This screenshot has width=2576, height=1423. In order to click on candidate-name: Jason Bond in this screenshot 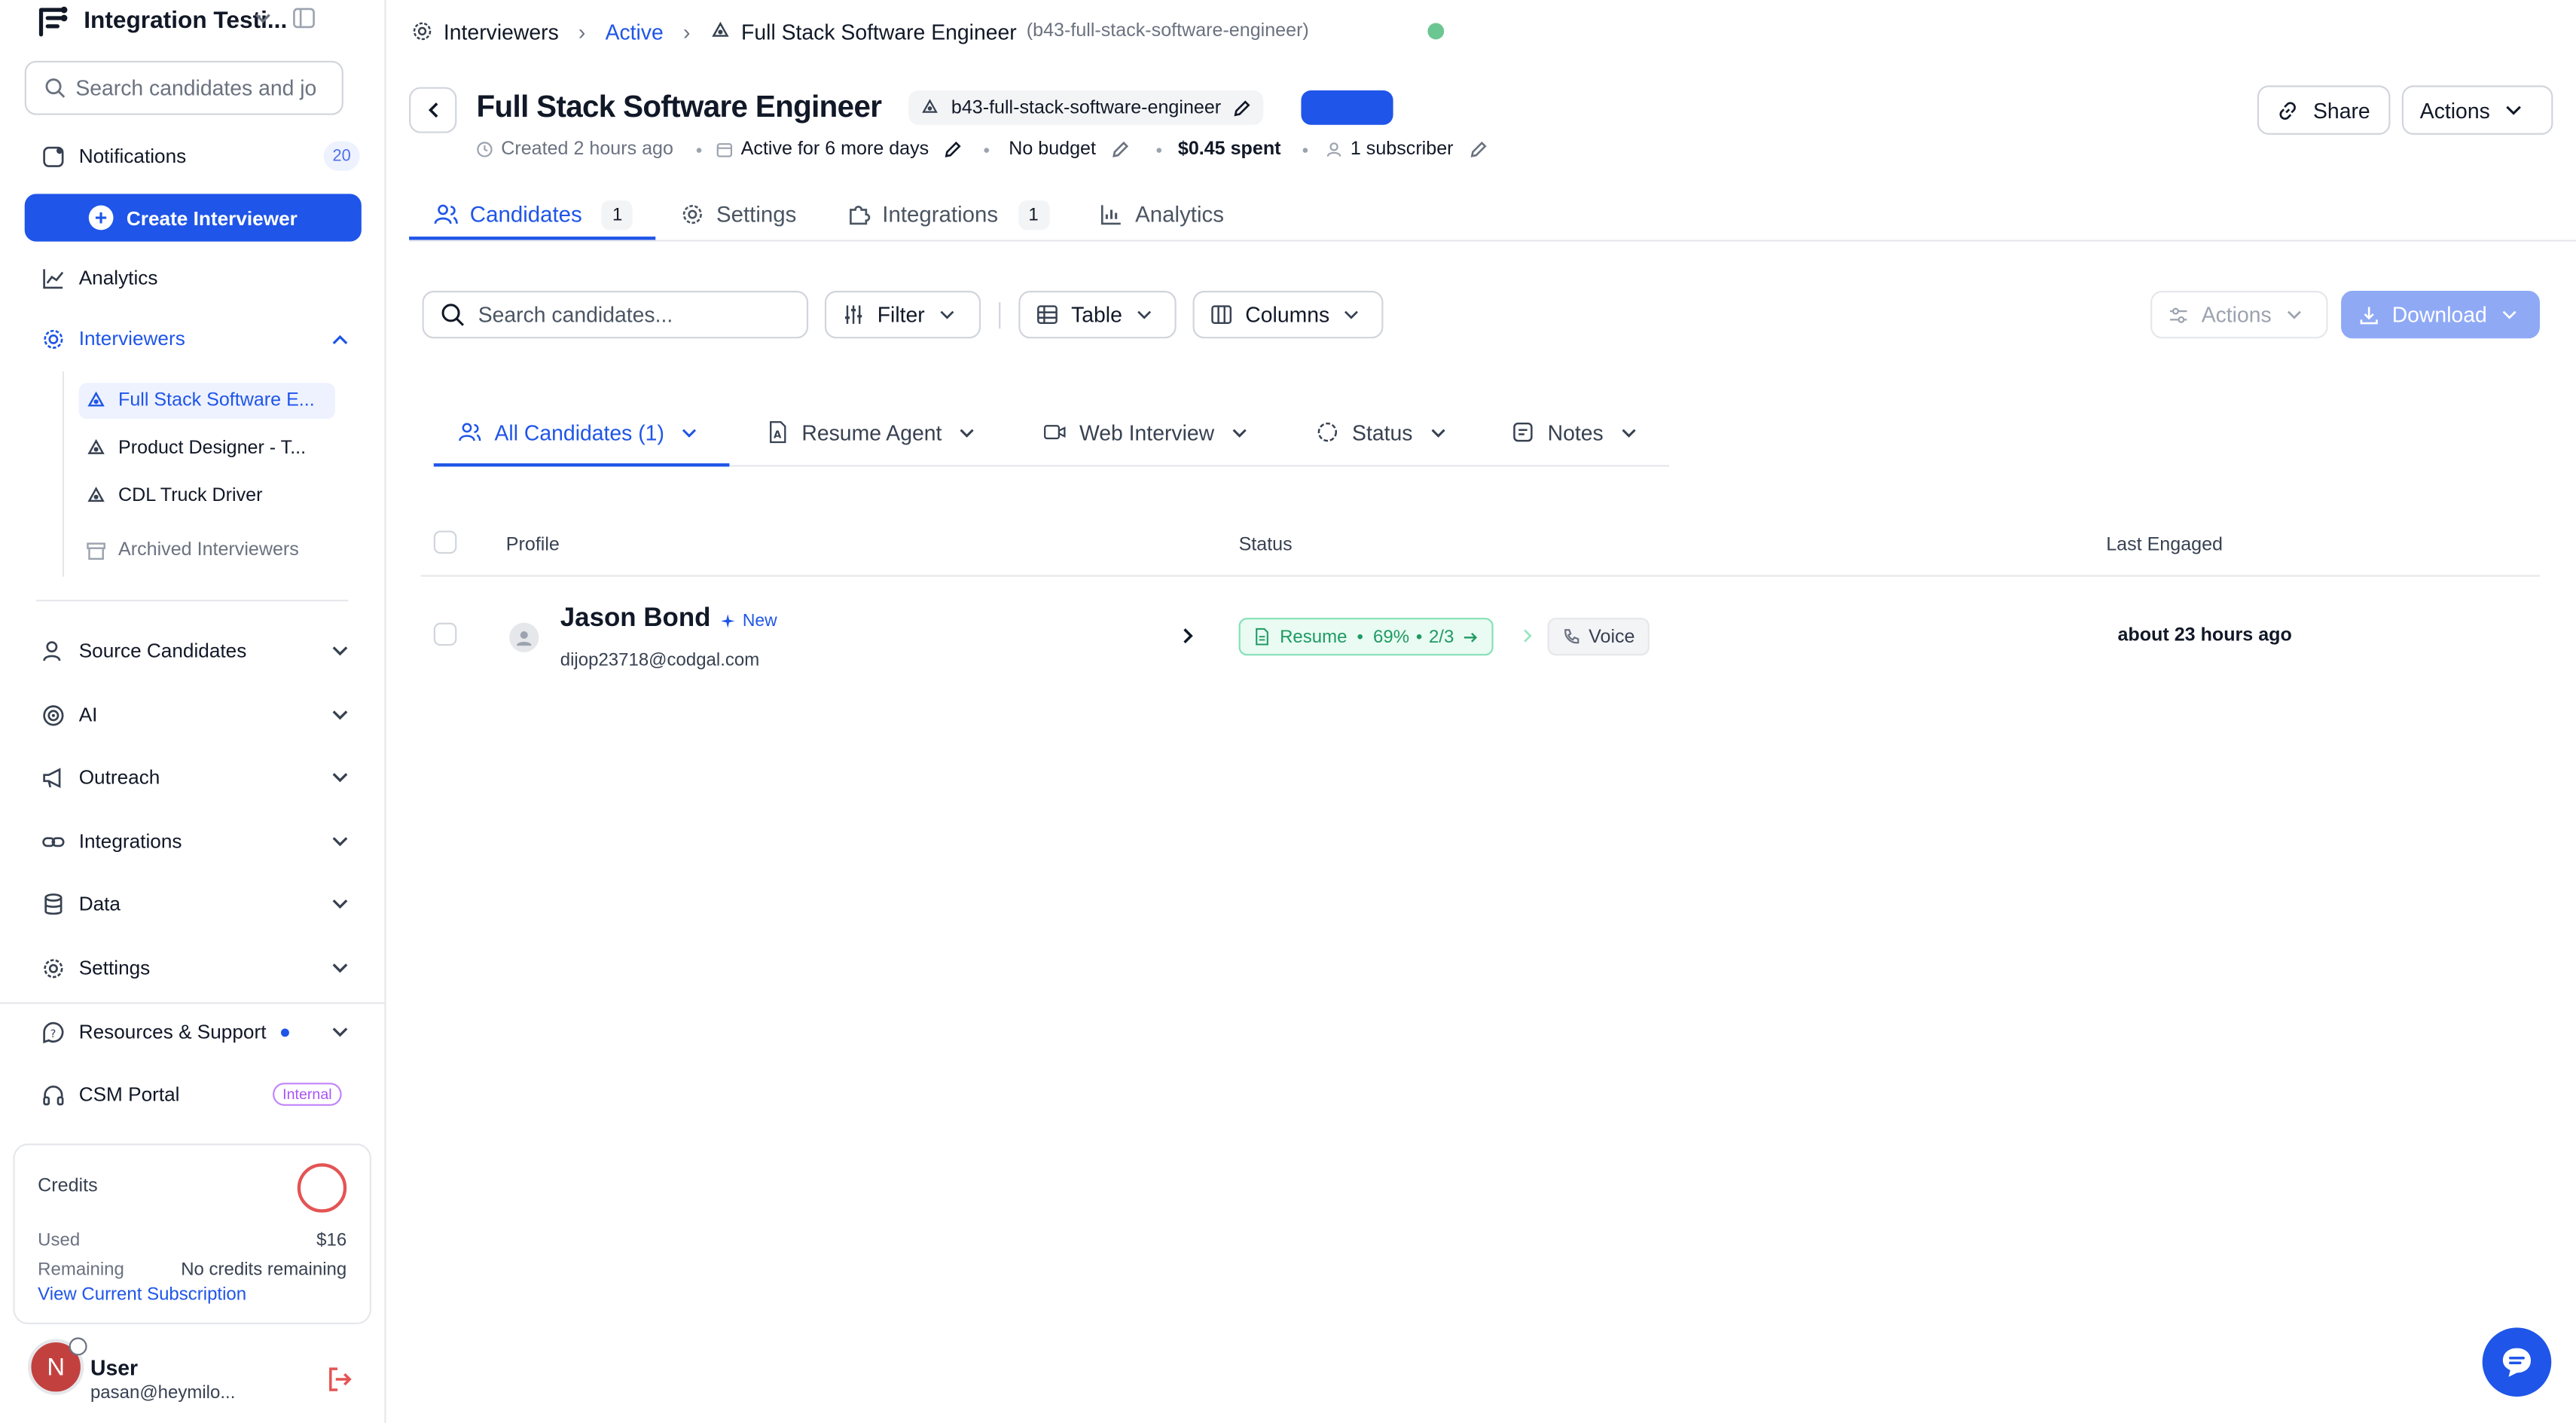, I will do `click(636, 619)`.